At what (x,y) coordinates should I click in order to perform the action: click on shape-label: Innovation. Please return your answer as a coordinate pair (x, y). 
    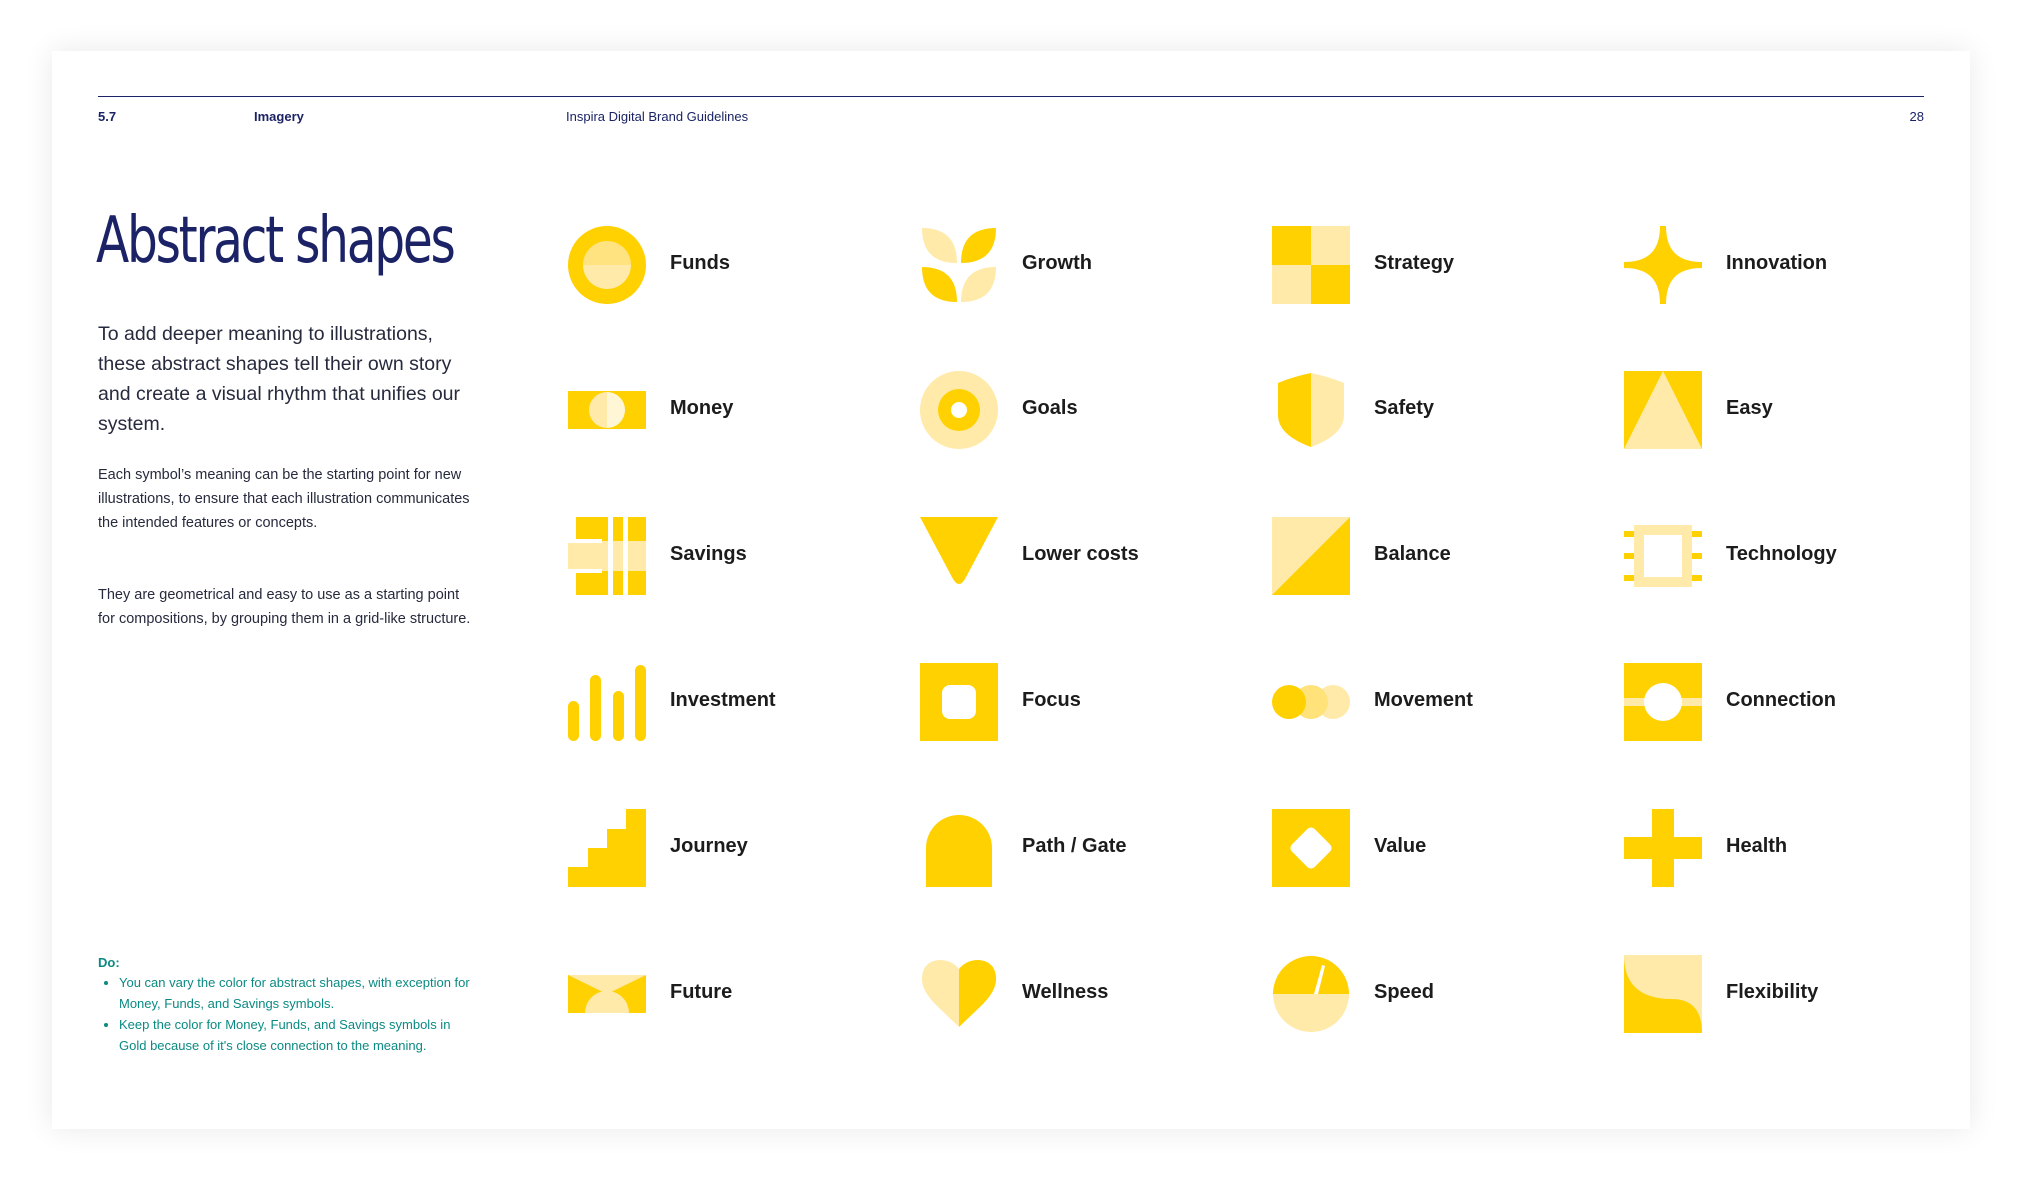
    Looking at the image, I should click on (1777, 263).